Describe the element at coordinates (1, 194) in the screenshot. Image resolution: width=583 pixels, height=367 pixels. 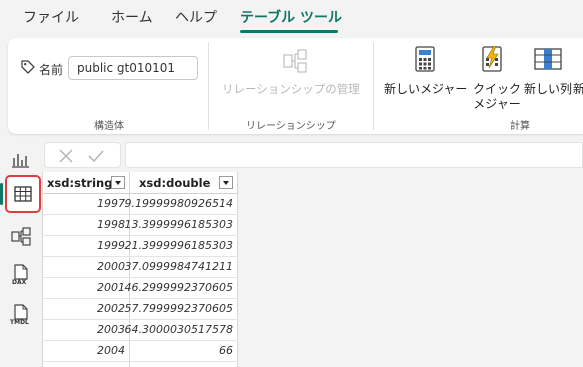
I see `active-view-indicator` at that location.